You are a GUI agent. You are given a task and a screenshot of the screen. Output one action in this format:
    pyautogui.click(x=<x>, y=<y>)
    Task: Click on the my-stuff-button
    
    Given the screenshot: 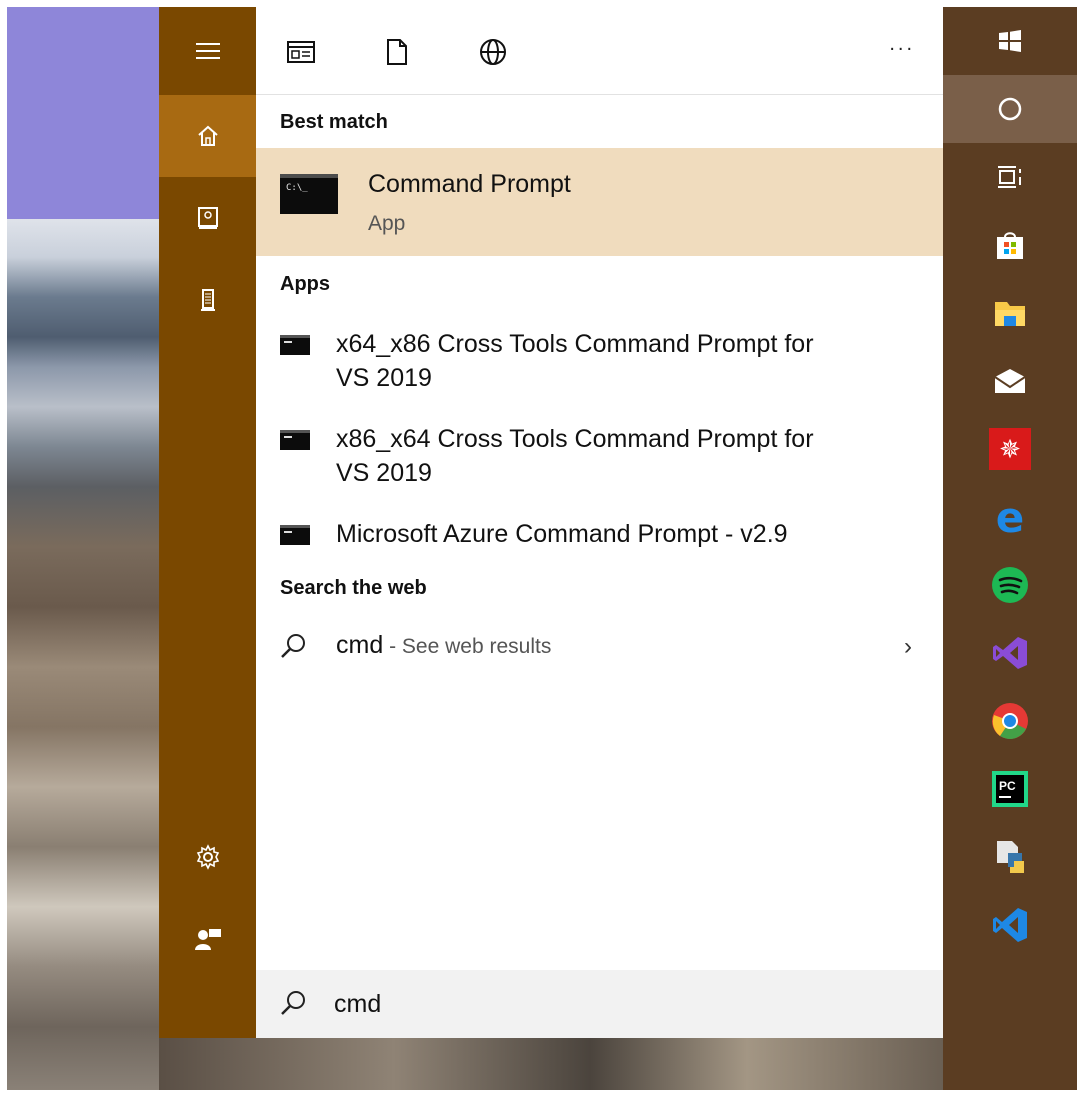 What is the action you would take?
    pyautogui.click(x=207, y=218)
    